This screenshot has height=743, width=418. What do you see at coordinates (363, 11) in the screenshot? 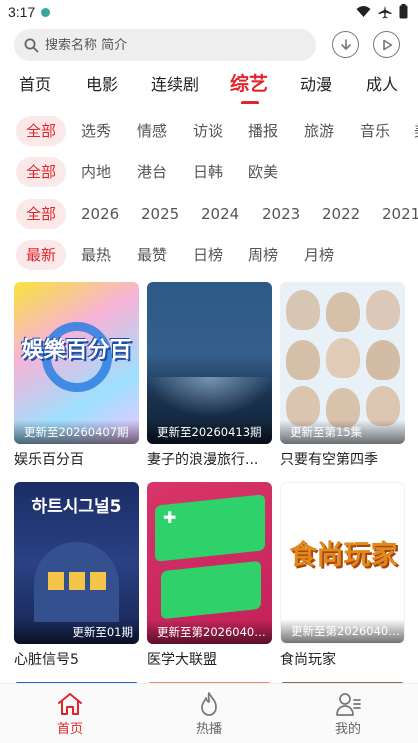
I see `wifi-icon` at bounding box center [363, 11].